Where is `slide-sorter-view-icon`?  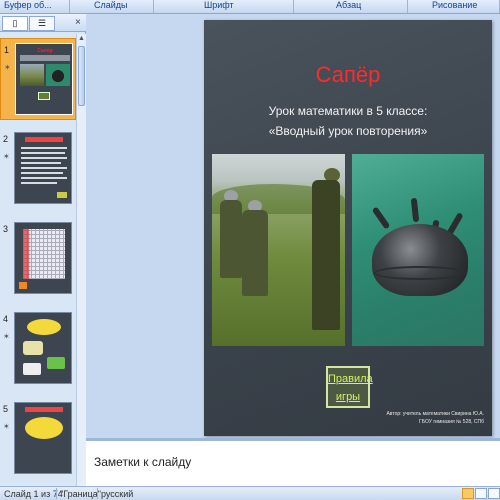
slide-sorter-view-icon is located at coordinates (481, 493).